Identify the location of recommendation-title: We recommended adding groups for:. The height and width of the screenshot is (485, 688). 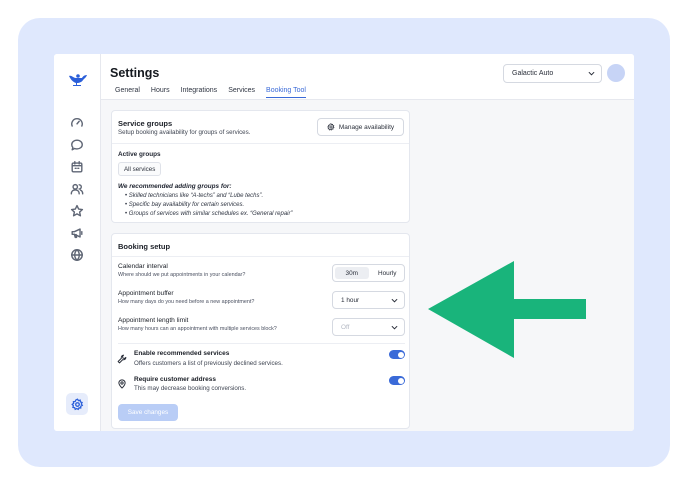
(175, 186).